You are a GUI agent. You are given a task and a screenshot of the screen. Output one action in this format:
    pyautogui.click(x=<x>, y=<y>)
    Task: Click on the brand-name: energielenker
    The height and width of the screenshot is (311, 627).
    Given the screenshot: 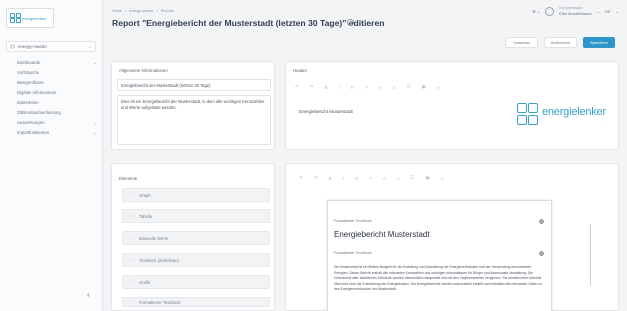 What is the action you would take?
    pyautogui.click(x=573, y=112)
    